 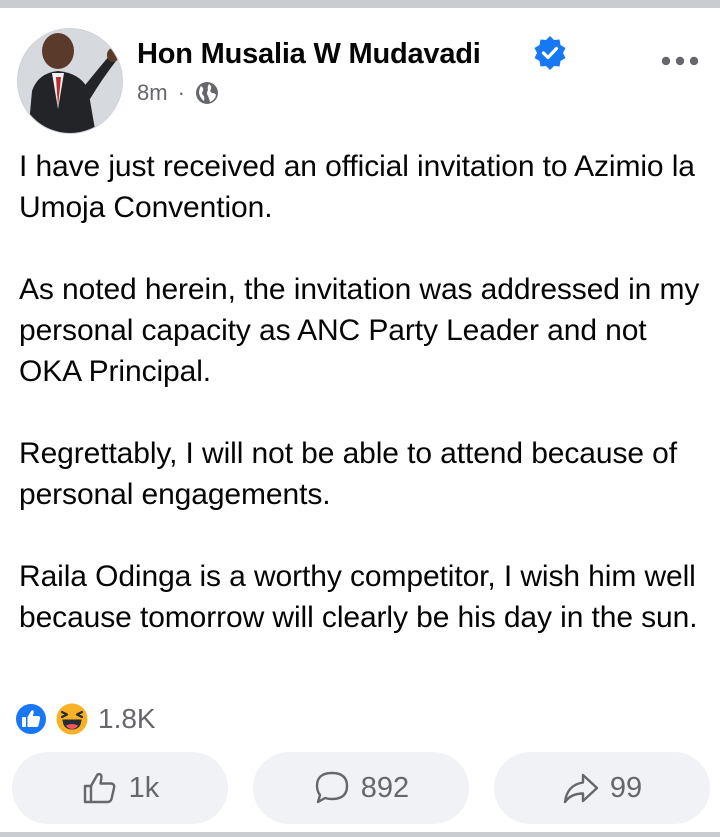 I want to click on post-actions: 1k 892 99, so click(x=361, y=788).